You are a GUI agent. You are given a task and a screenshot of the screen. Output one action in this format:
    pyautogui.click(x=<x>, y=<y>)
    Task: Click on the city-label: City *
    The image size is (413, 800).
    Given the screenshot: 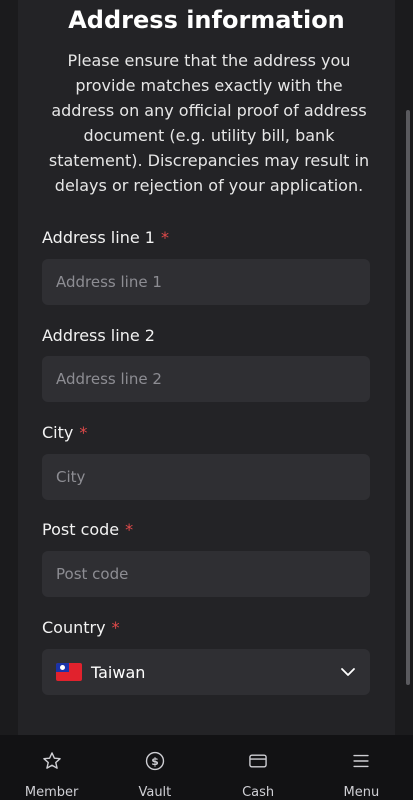 What is the action you would take?
    pyautogui.click(x=64, y=432)
    